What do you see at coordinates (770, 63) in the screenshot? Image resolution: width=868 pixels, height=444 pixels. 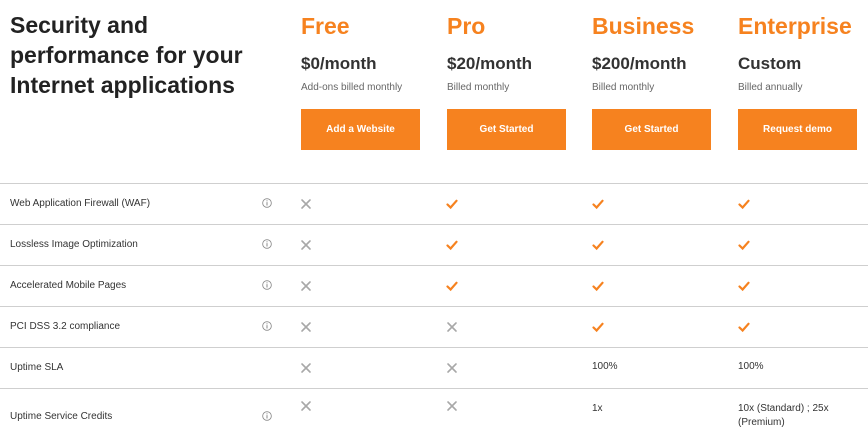 I see `plan-price: Custom` at bounding box center [770, 63].